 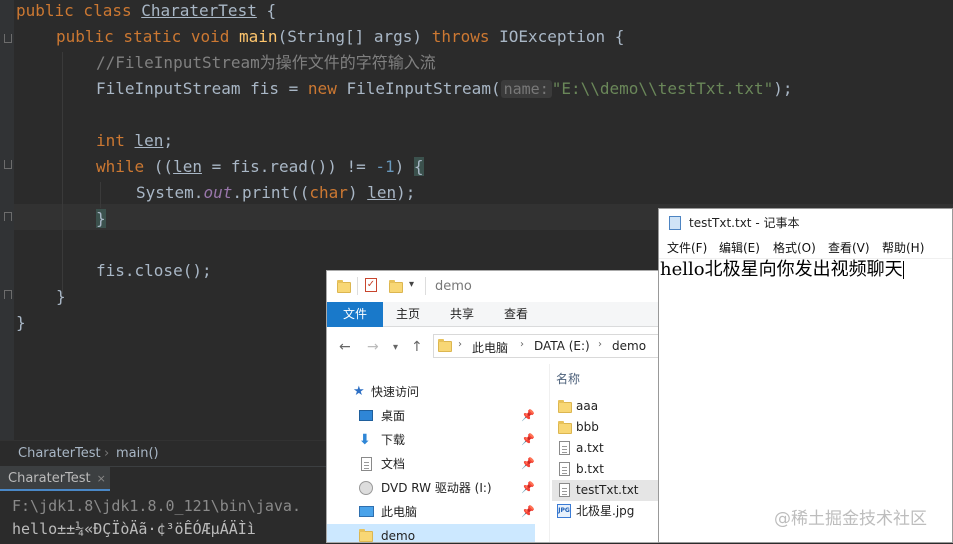 I want to click on breadcrumb-method: main(), so click(x=137, y=454).